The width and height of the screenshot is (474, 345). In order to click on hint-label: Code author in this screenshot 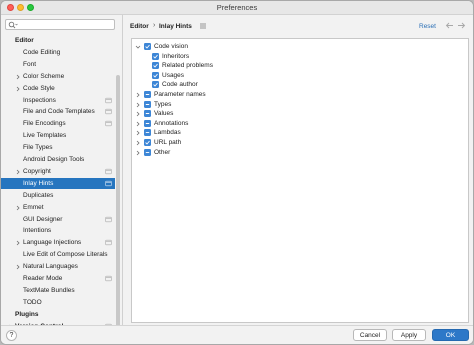, I will do `click(180, 85)`.